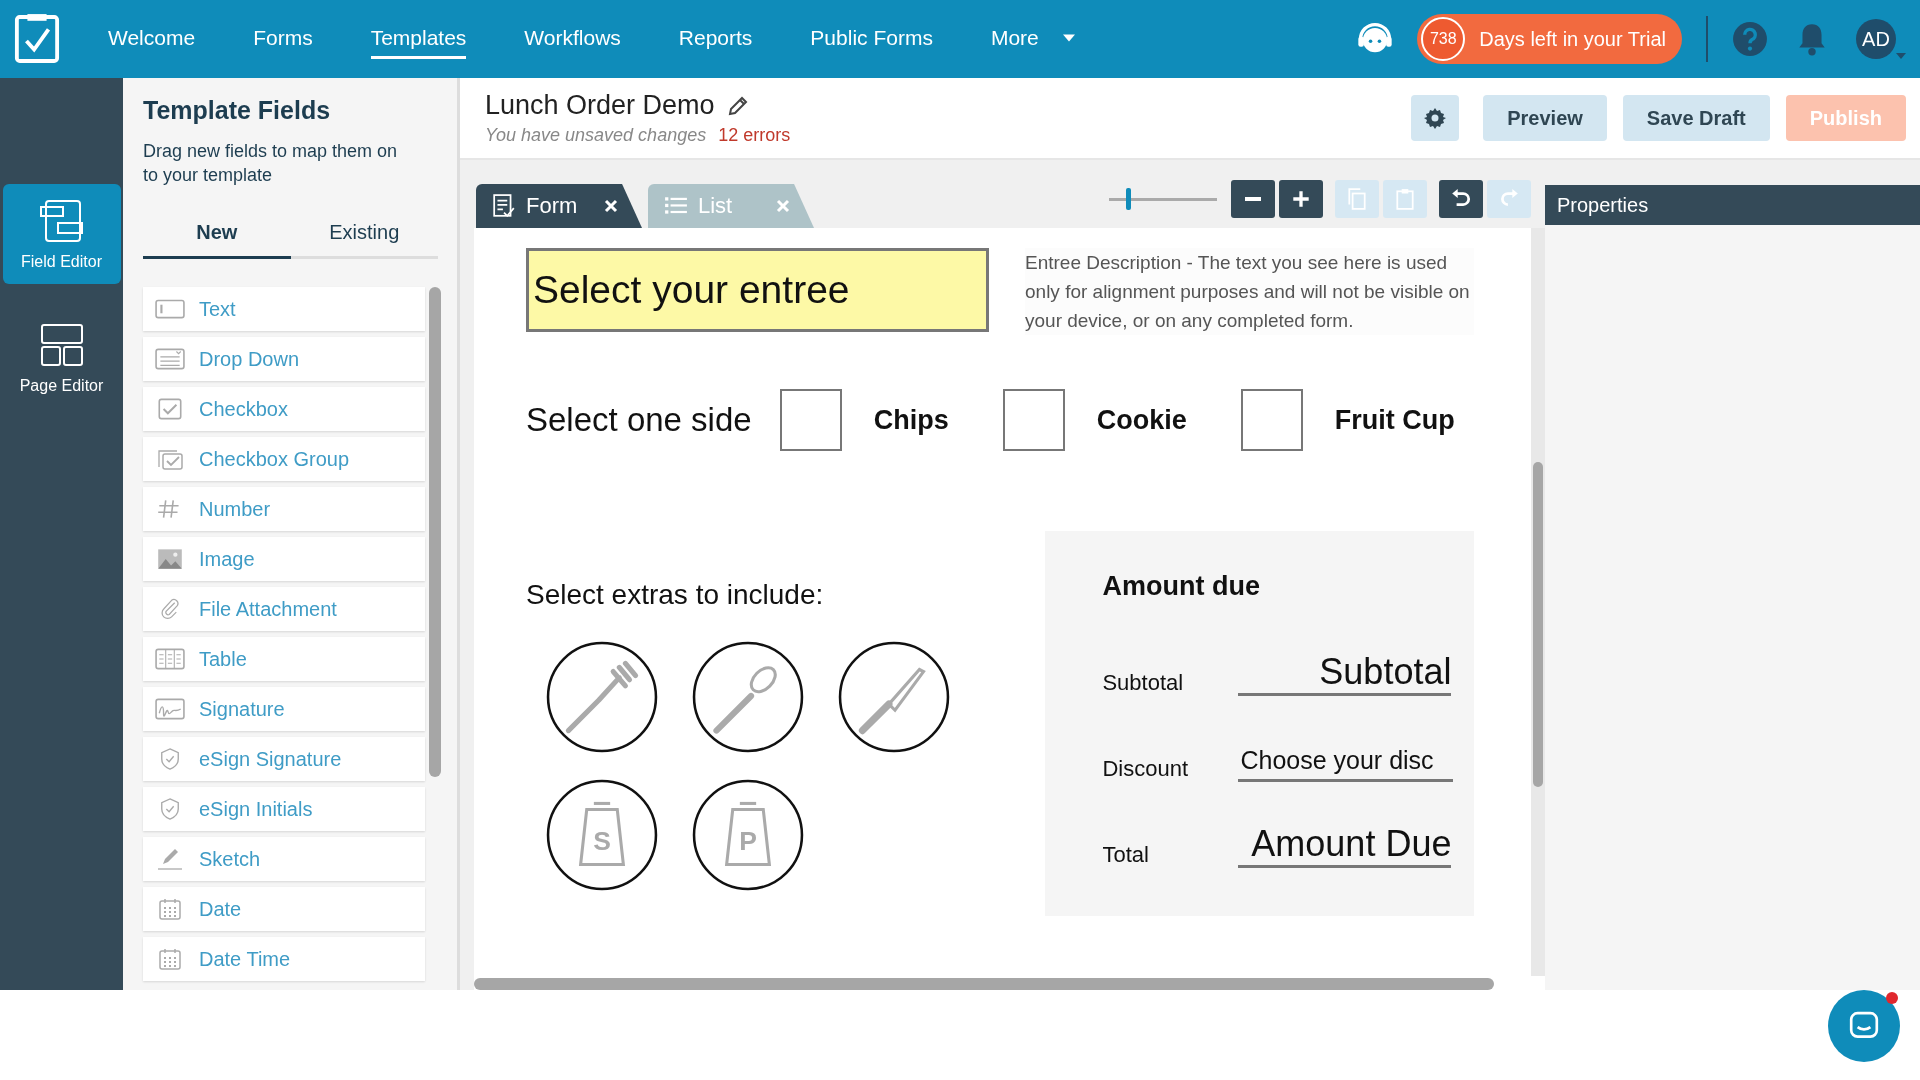 The image size is (1920, 1080). Describe the element at coordinates (1876, 39) in the screenshot. I see `user-avatar: AD` at that location.